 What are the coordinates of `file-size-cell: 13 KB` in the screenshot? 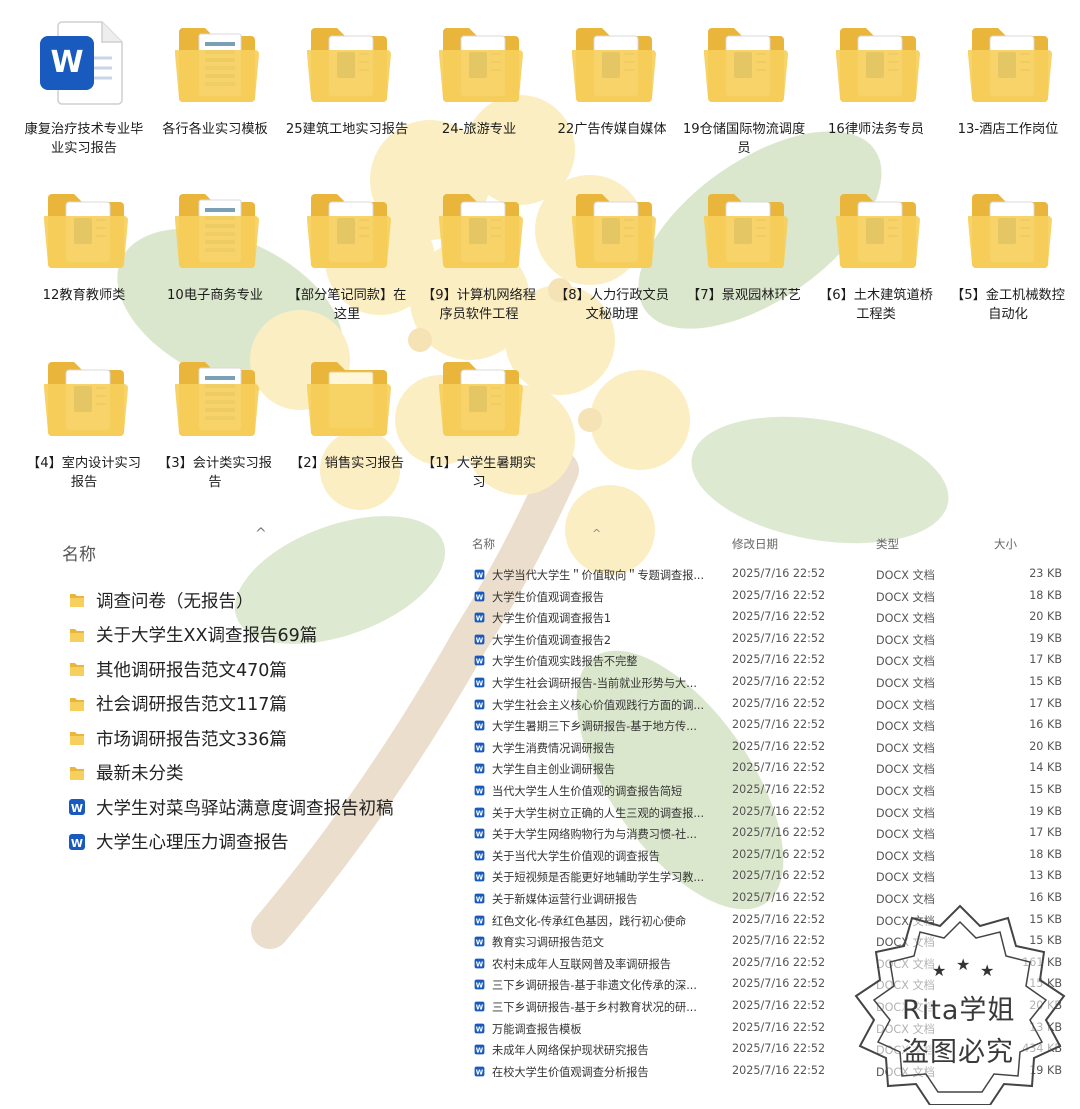 It's located at (1045, 876).